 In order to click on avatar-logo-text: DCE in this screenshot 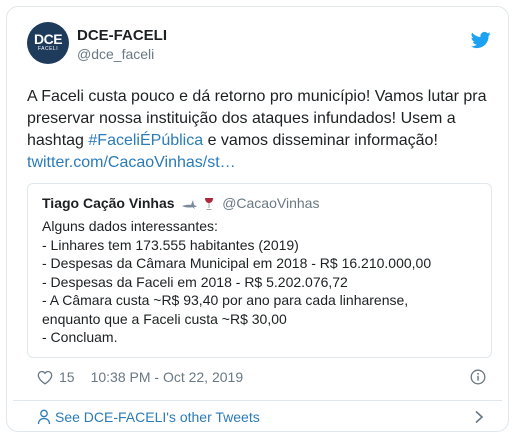, I will do `click(48, 39)`.